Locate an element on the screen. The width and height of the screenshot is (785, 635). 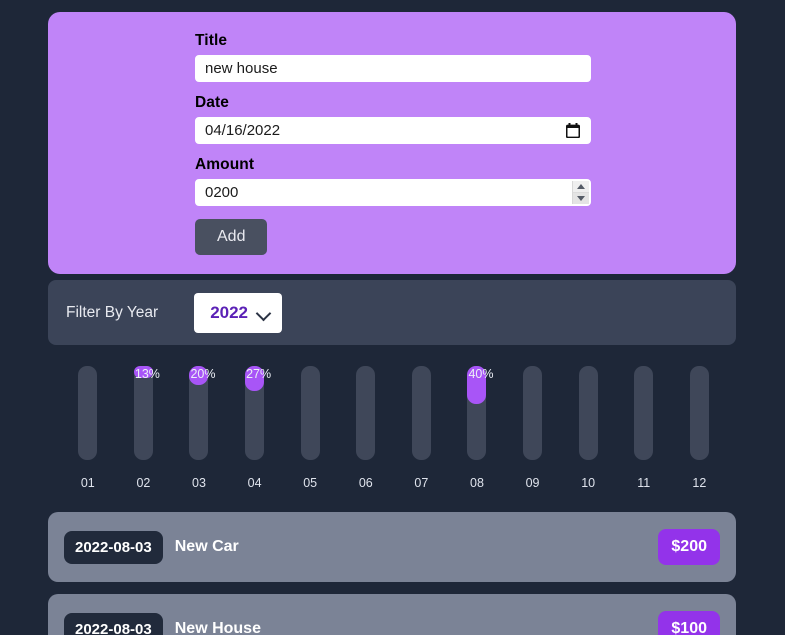
month-label-02: 02 is located at coordinates (143, 483).